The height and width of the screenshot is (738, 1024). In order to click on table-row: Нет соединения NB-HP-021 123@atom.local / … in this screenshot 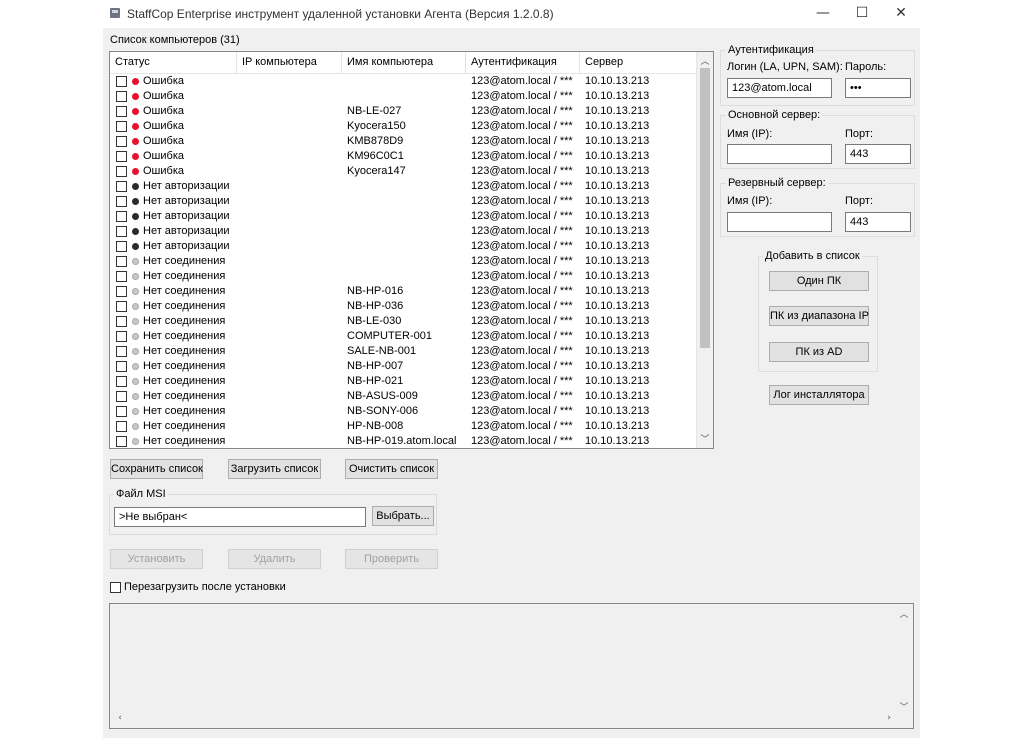, I will do `click(403, 381)`.